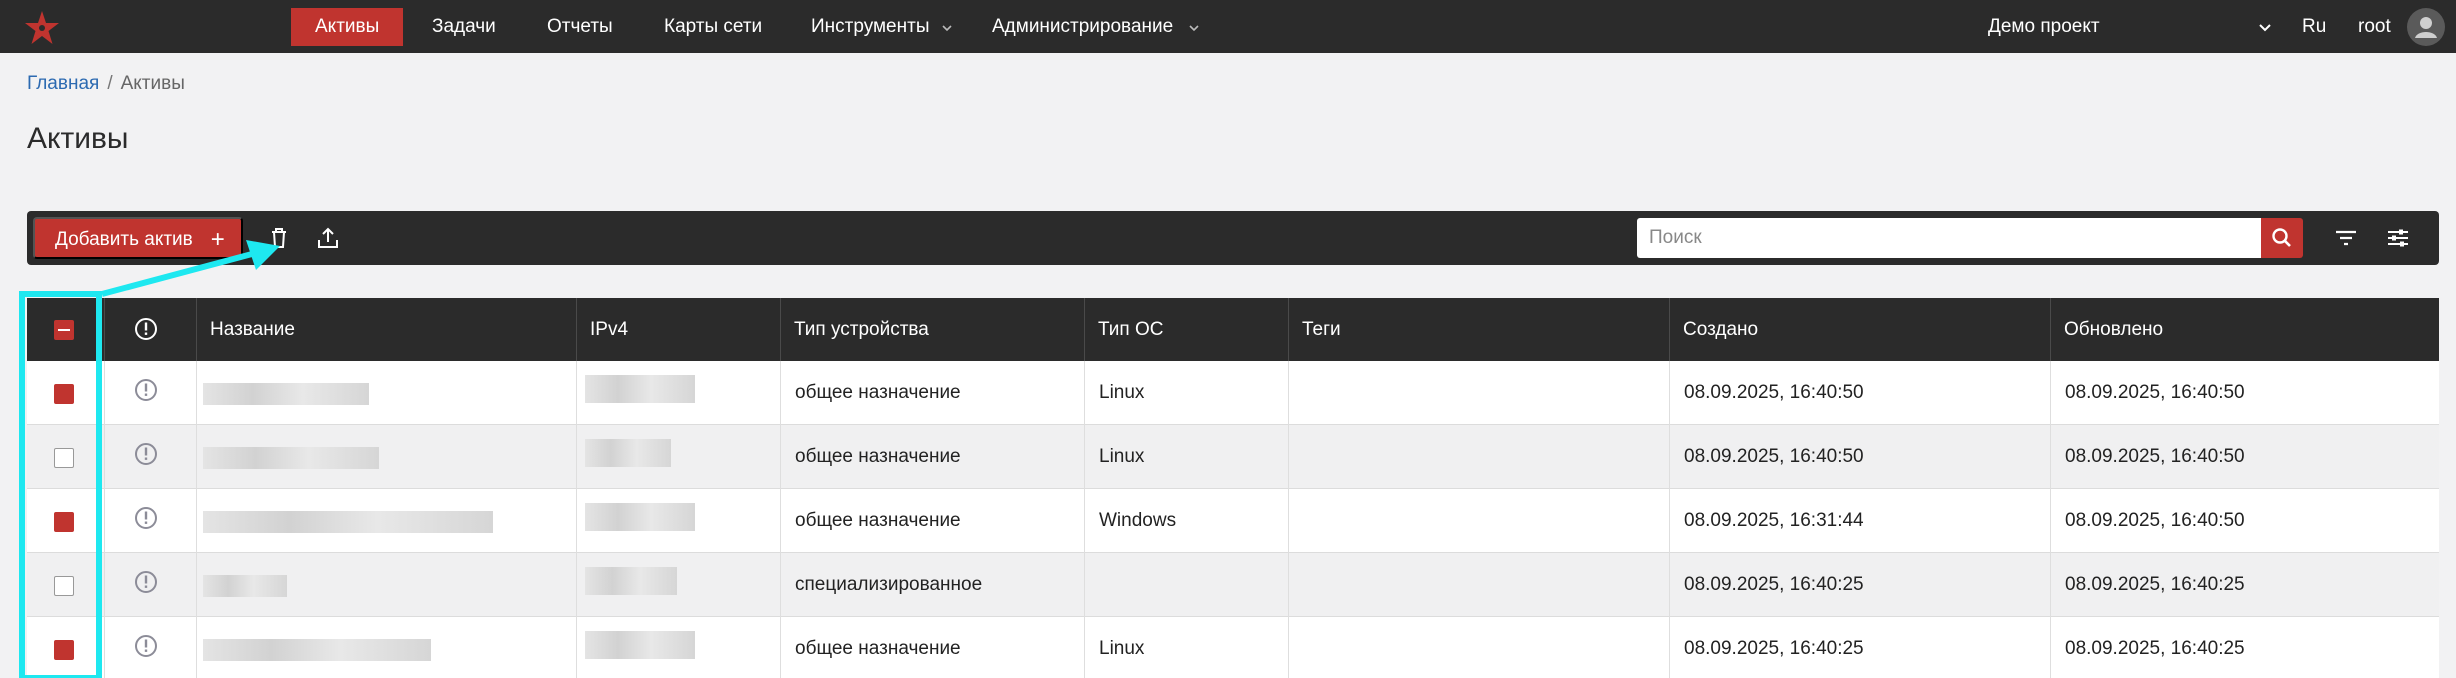  Describe the element at coordinates (1187, 585) in the screenshot. I see `os-type-cell` at that location.